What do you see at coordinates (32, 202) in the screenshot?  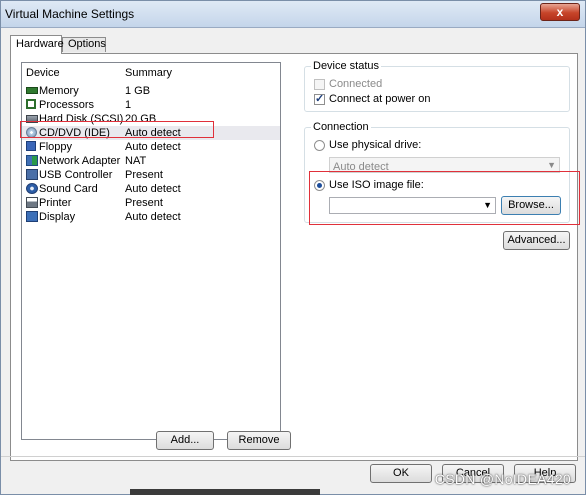 I see `printer-icon` at bounding box center [32, 202].